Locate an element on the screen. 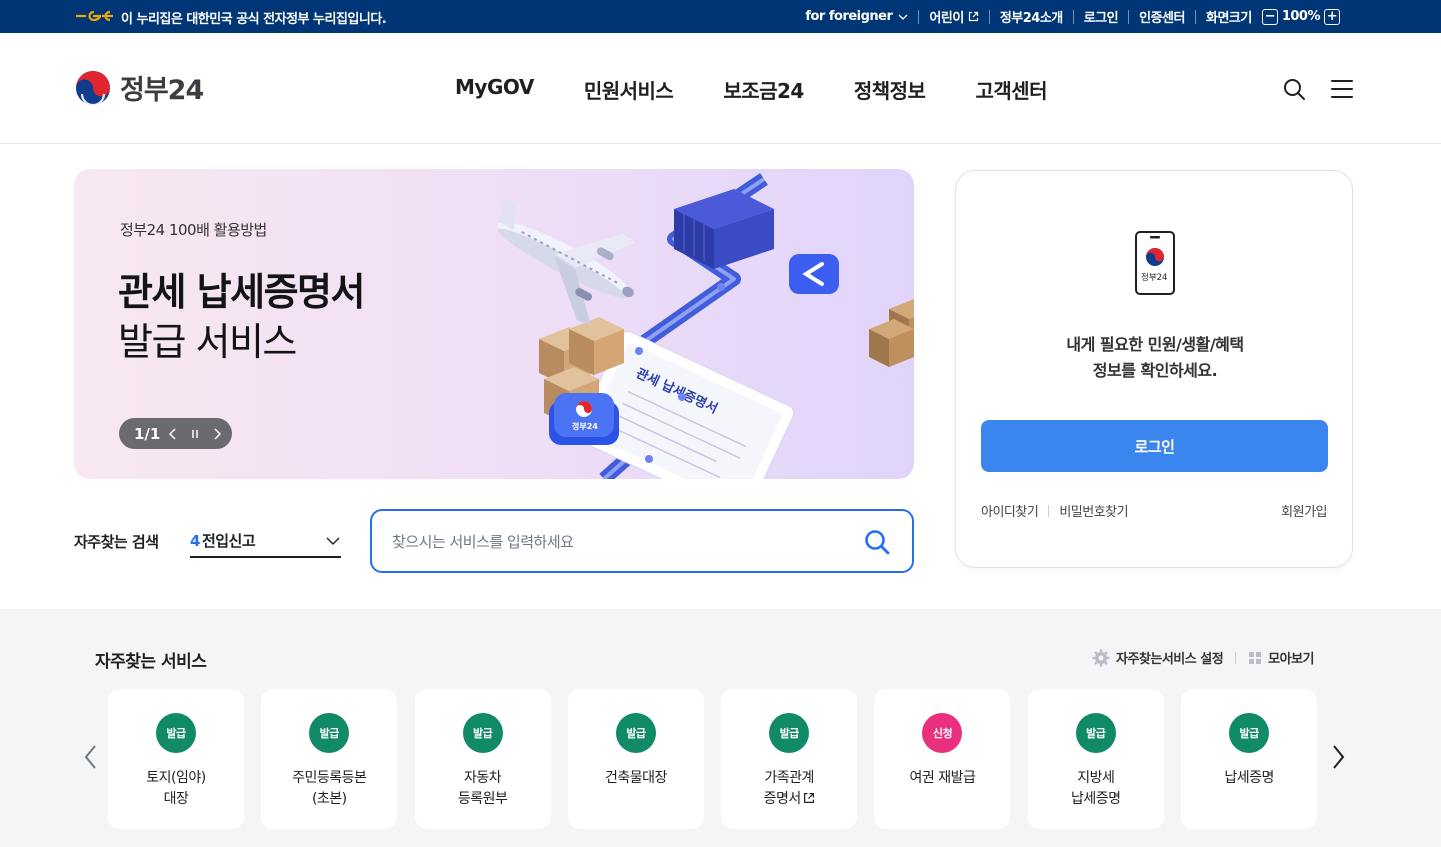  nav-customer-center: 고객센터 is located at coordinates (1011, 89).